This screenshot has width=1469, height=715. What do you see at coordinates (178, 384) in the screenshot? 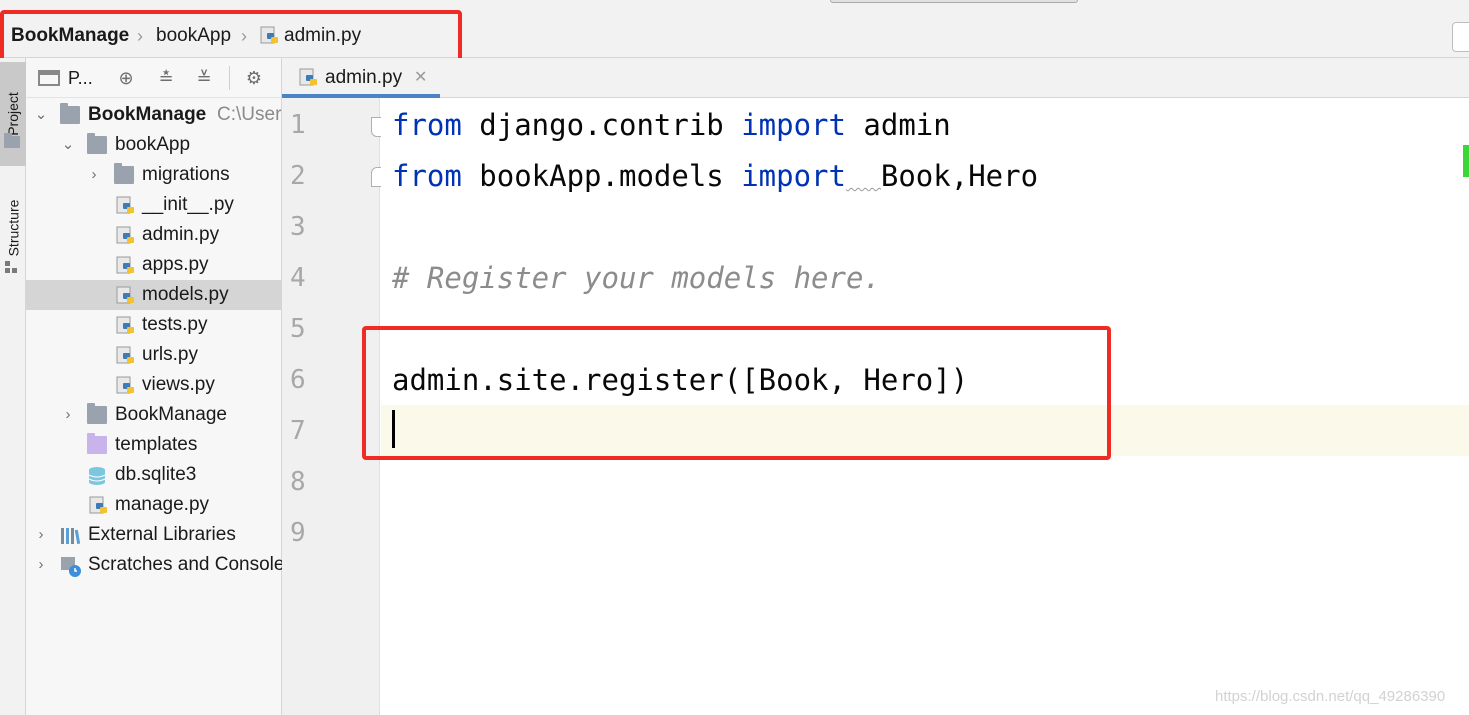
I see `tree-item-label: views.py` at bounding box center [178, 384].